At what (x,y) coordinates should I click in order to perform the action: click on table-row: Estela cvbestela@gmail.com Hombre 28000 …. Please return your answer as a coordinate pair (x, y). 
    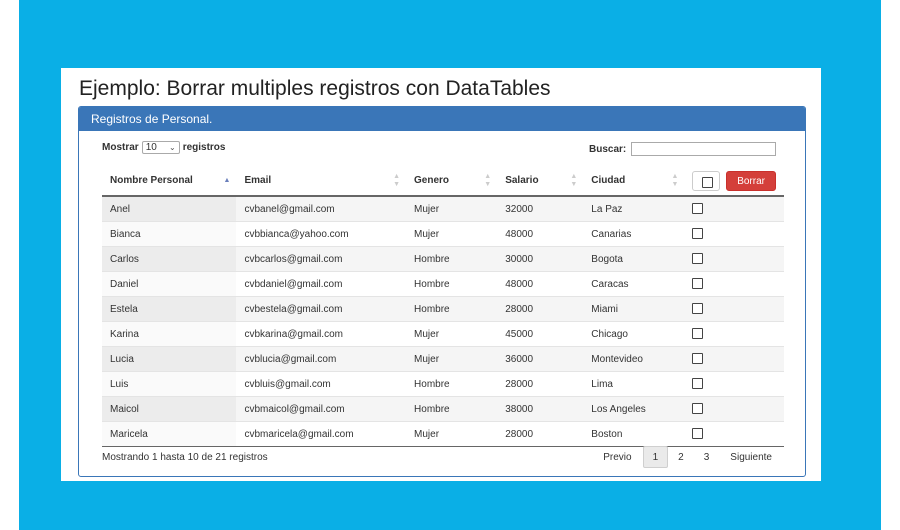
    Looking at the image, I should click on (443, 309).